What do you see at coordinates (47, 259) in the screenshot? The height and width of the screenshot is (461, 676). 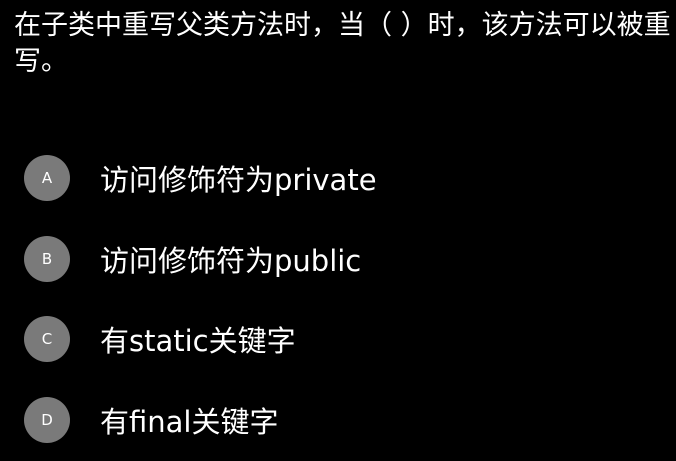 I see `option-badge: B` at bounding box center [47, 259].